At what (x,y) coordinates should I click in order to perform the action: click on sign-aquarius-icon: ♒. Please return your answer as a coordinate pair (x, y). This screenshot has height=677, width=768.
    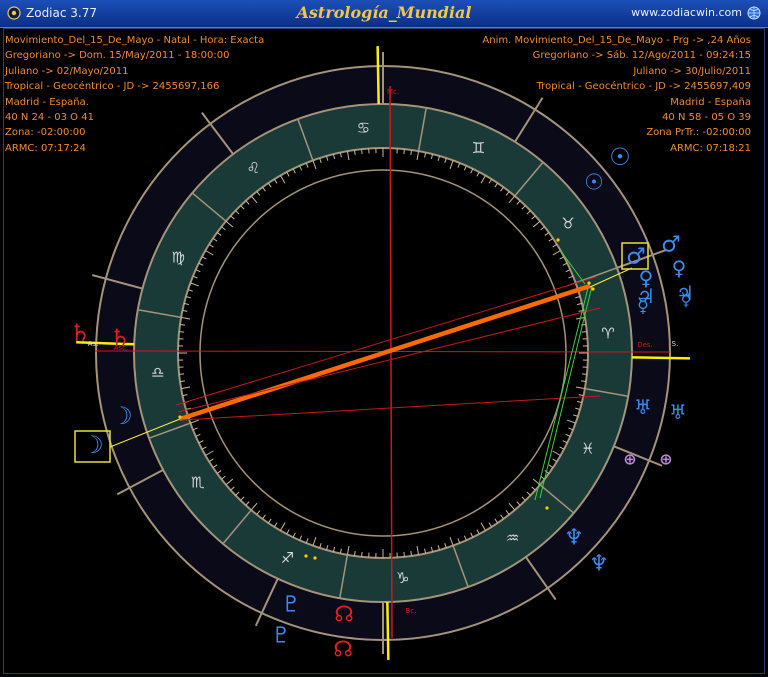
    Looking at the image, I should click on (512, 538).